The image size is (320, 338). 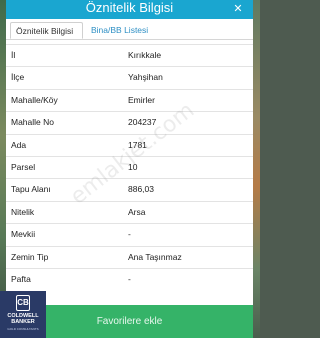 What do you see at coordinates (23, 234) in the screenshot?
I see `row-label: Mevkii` at bounding box center [23, 234].